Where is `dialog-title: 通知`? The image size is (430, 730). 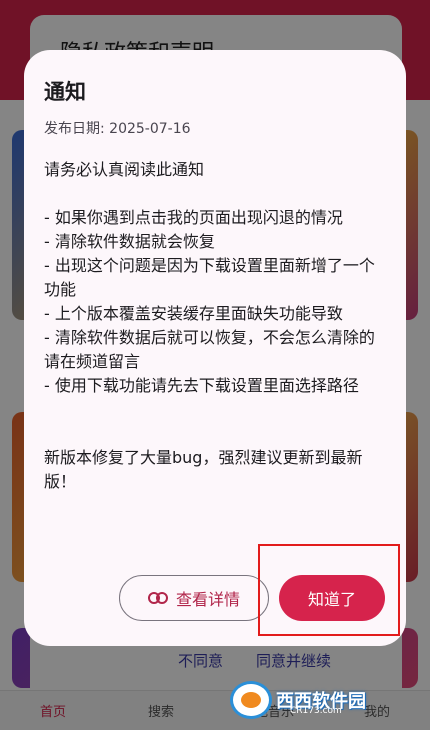 dialog-title: 通知 is located at coordinates (65, 92).